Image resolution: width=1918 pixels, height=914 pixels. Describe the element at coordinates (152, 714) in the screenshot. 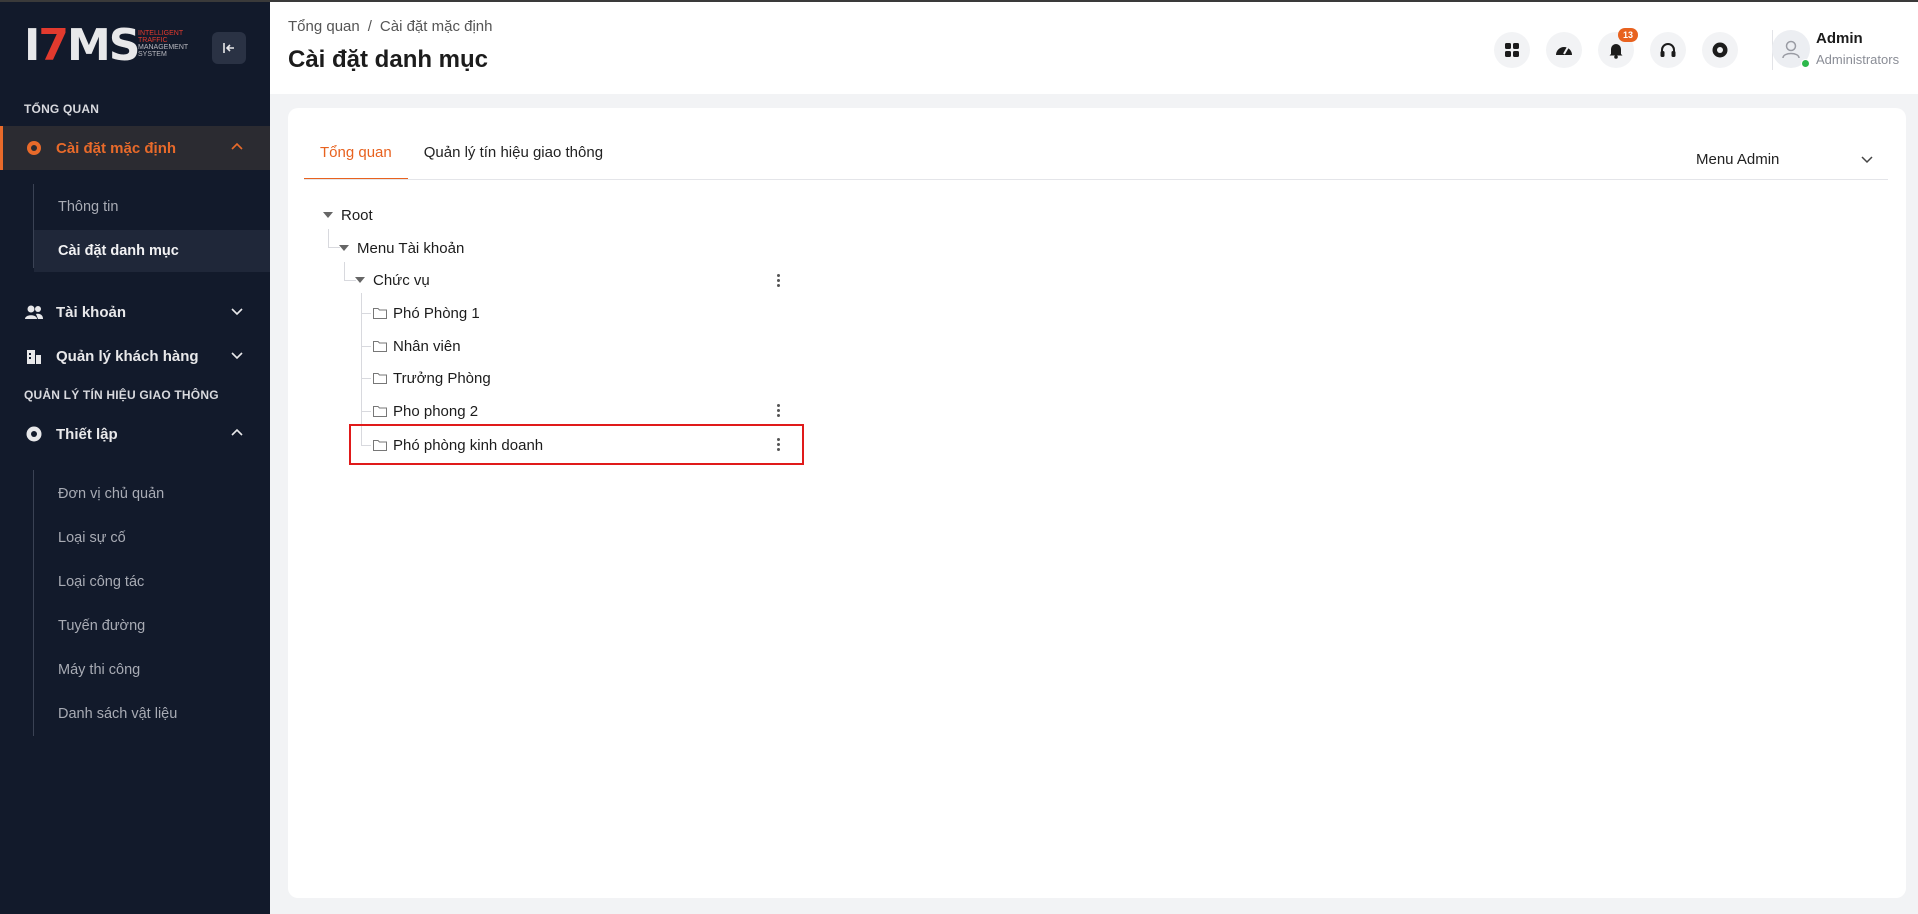

I see `submenu-item-material-list: Danh sách vật liệu` at that location.